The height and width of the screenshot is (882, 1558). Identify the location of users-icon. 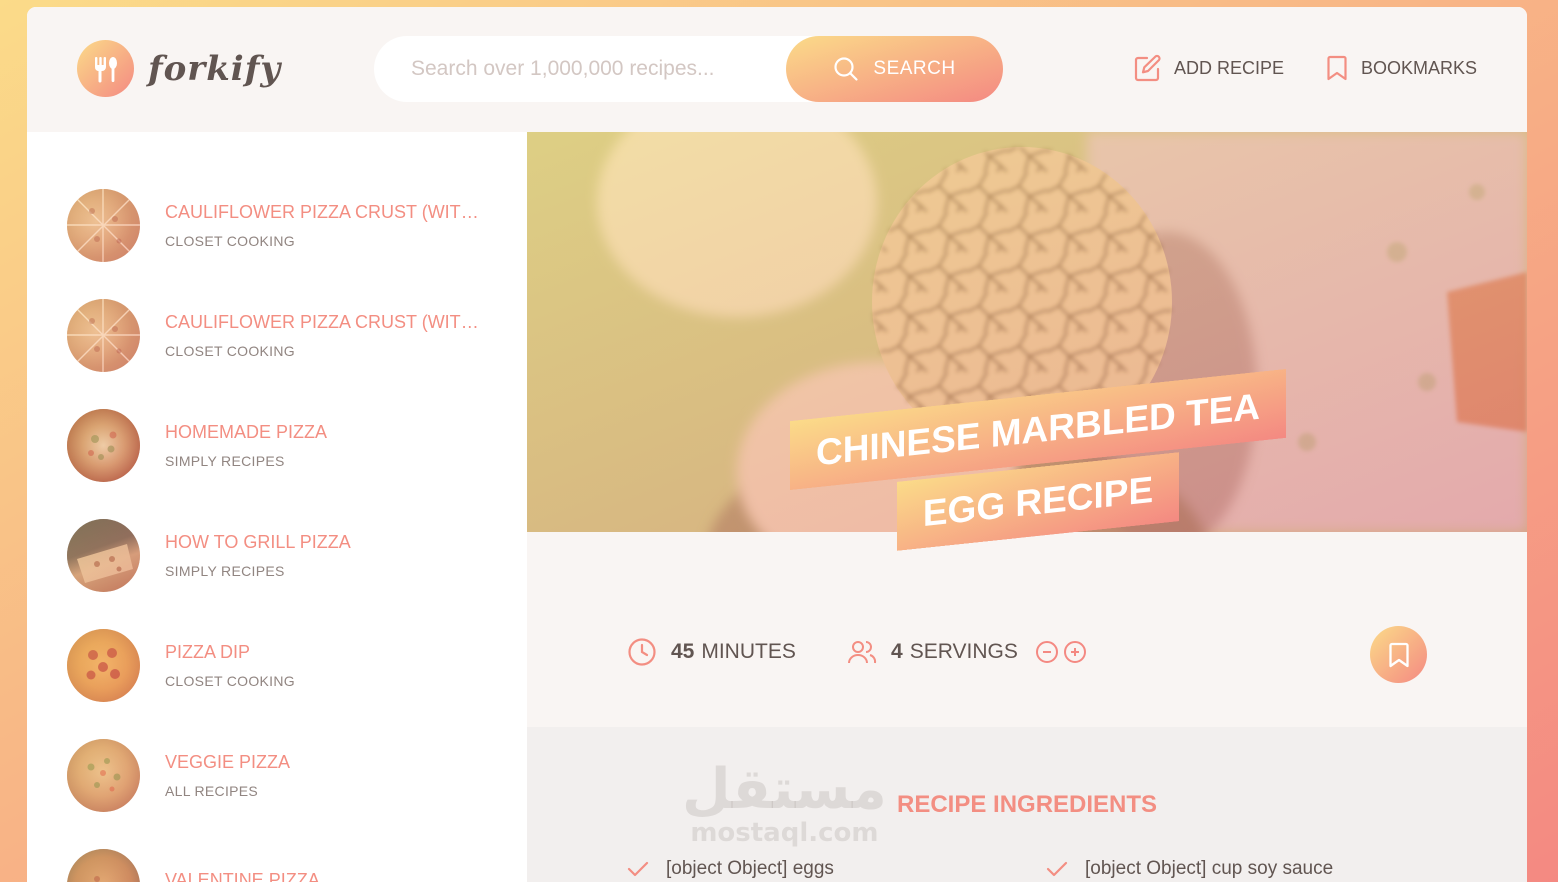
(862, 652).